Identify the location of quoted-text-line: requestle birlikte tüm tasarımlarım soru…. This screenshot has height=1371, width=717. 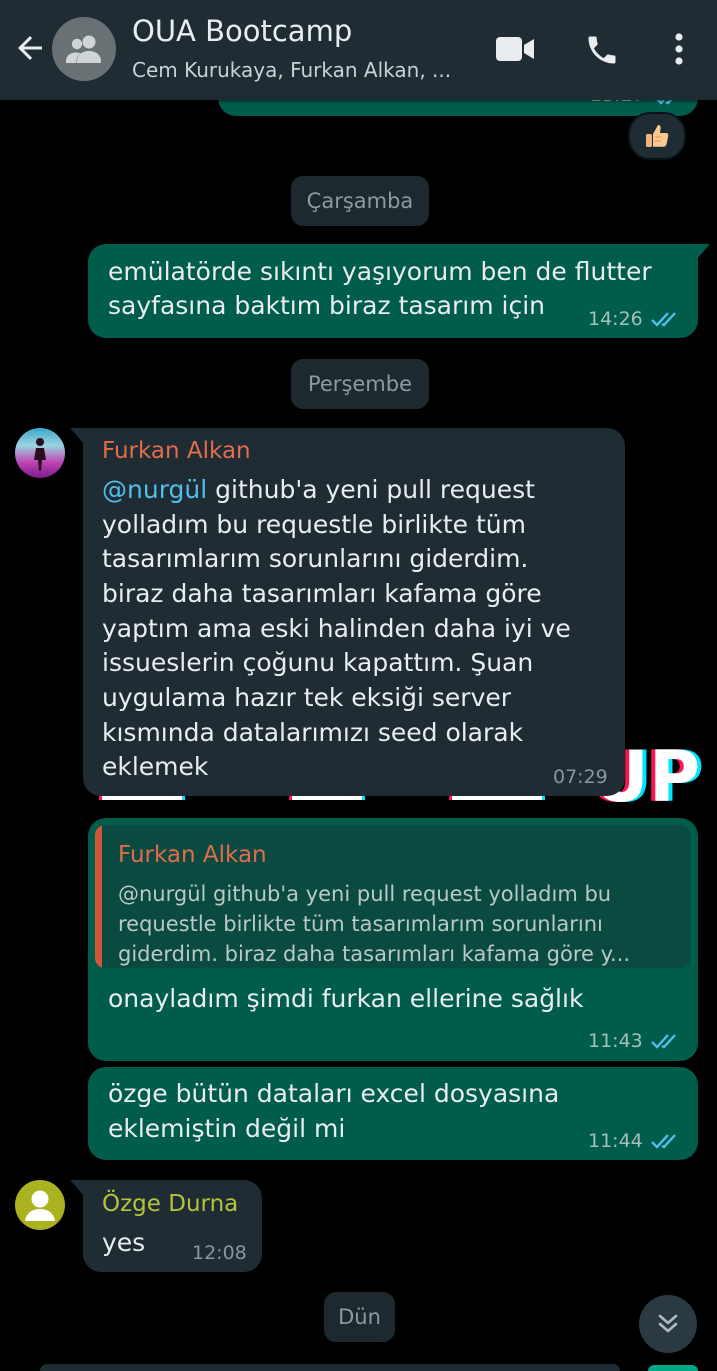
(360, 924).